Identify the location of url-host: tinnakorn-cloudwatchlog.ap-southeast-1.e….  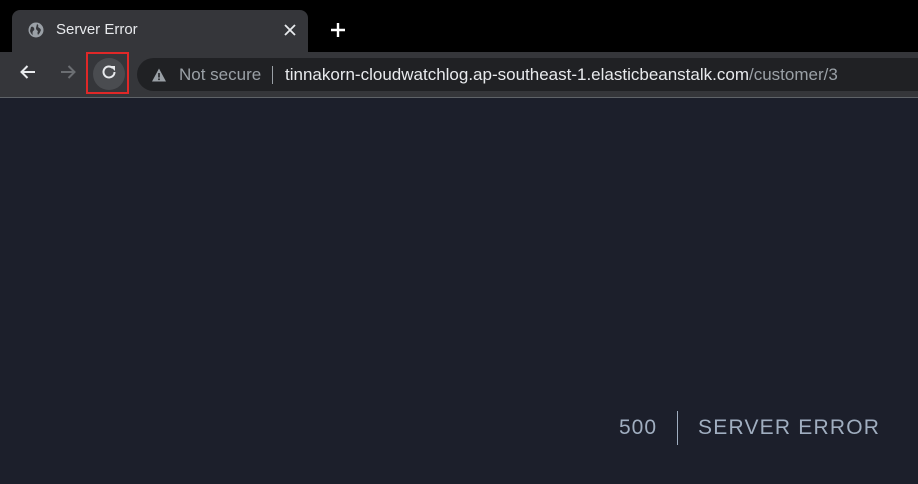
(517, 74).